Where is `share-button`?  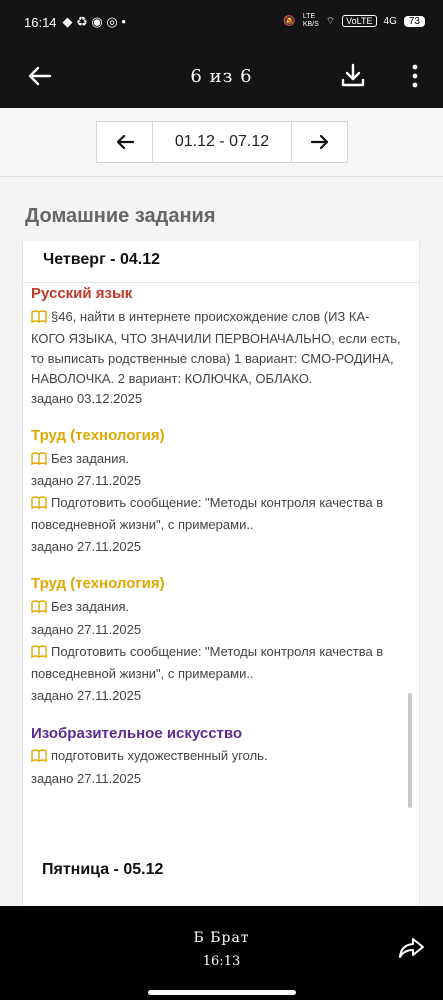 share-button is located at coordinates (411, 950).